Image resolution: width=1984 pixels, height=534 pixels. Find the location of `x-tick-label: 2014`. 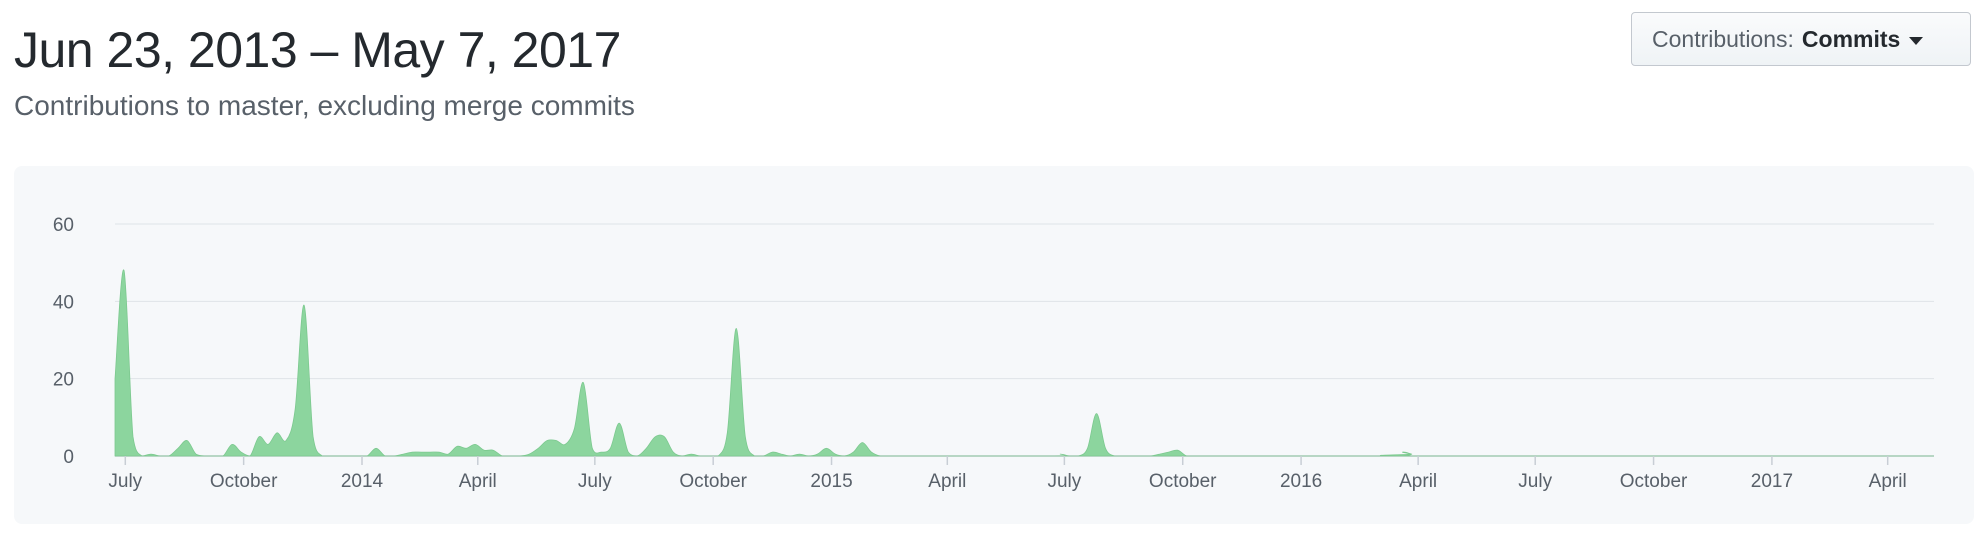

x-tick-label: 2014 is located at coordinates (362, 481).